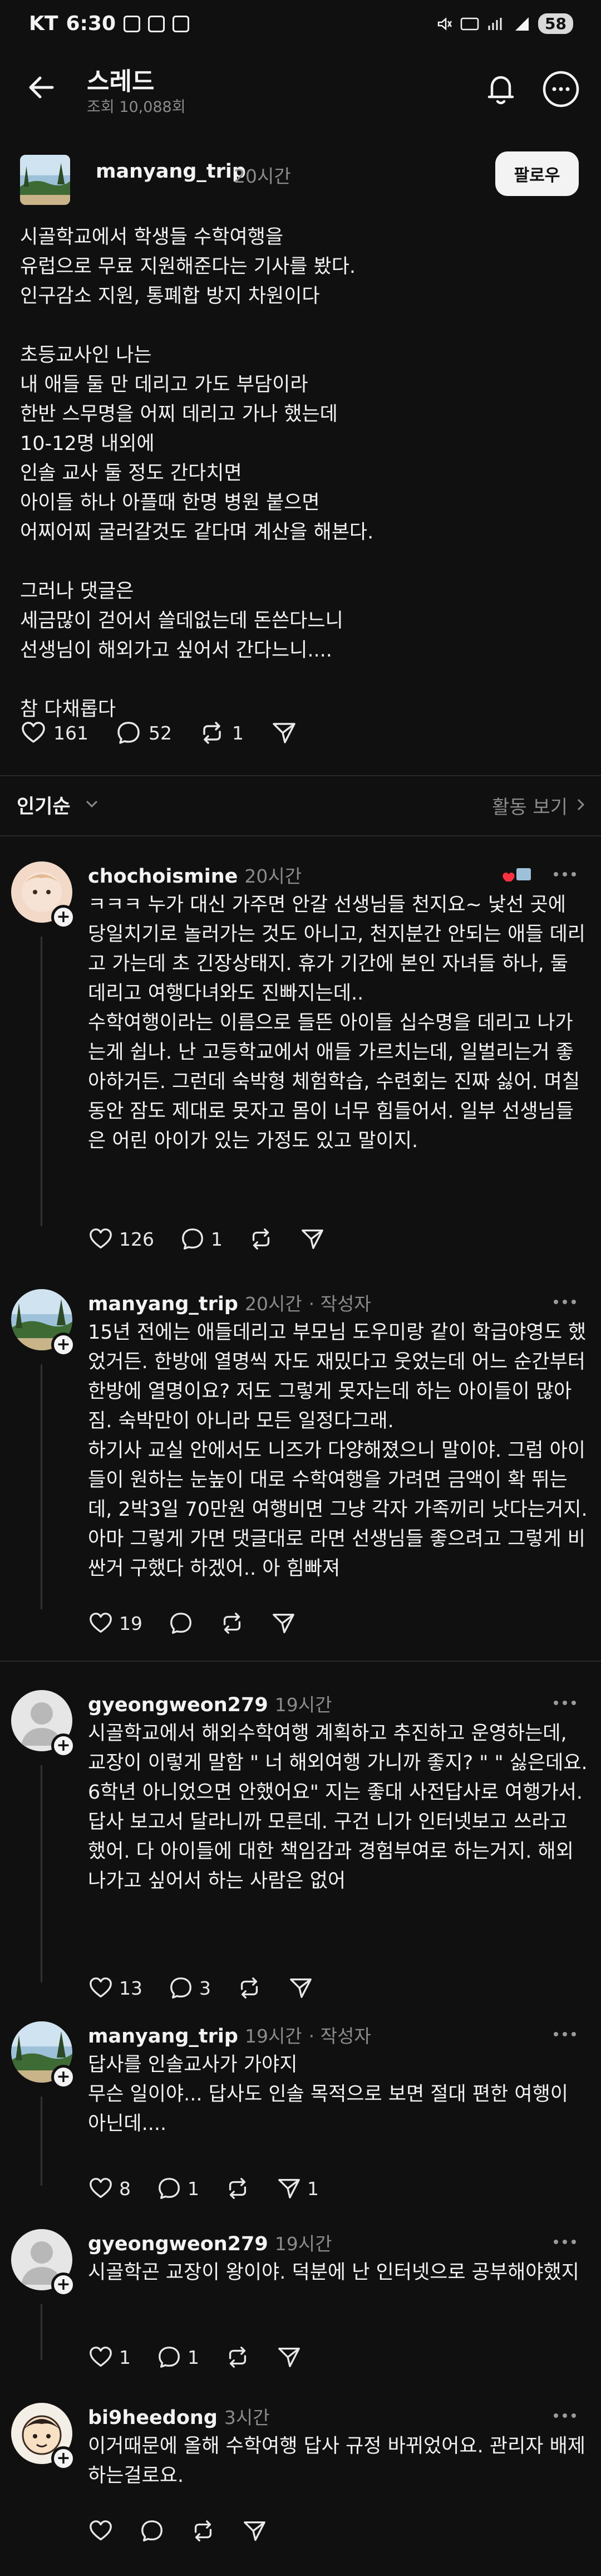 Image resolution: width=601 pixels, height=2576 pixels. I want to click on like-count: 13, so click(130, 1988).